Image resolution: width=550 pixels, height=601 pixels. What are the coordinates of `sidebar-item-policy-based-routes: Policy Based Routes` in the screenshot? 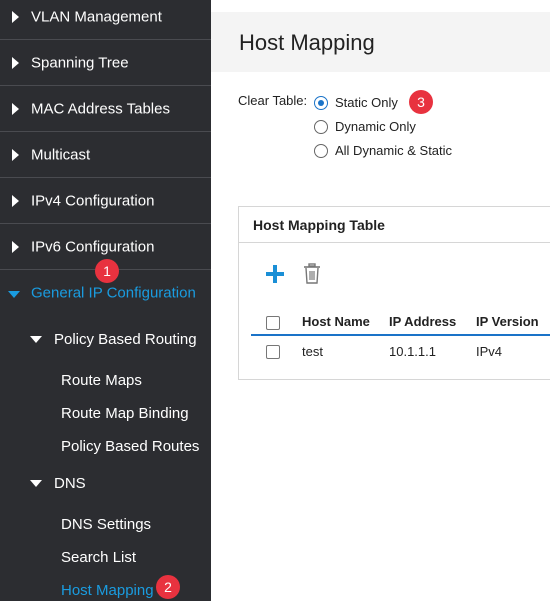 It's located at (130, 446).